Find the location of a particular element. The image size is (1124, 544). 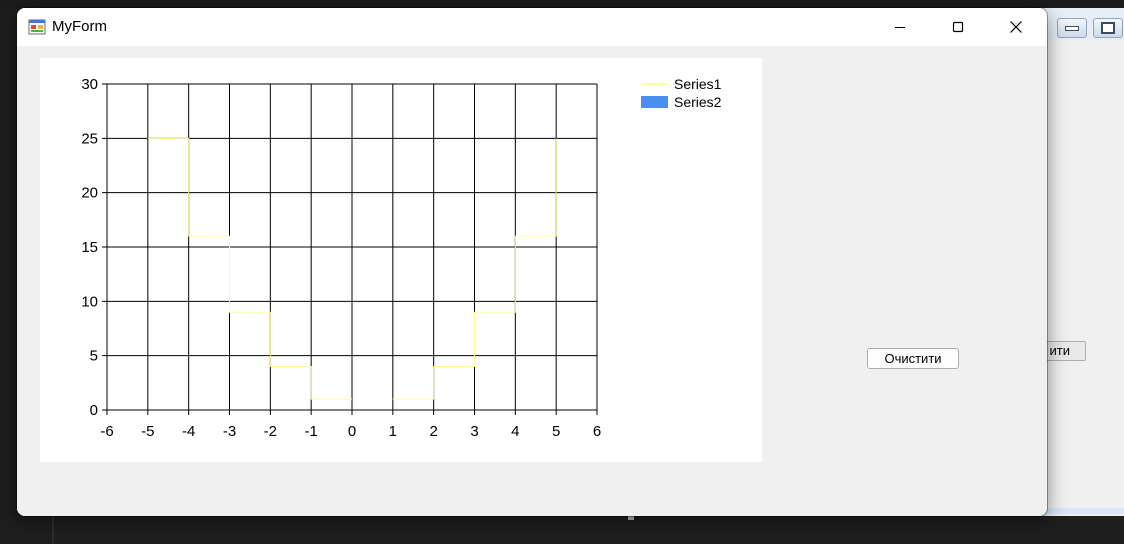

x-tick-label: 3 is located at coordinates (474, 431).